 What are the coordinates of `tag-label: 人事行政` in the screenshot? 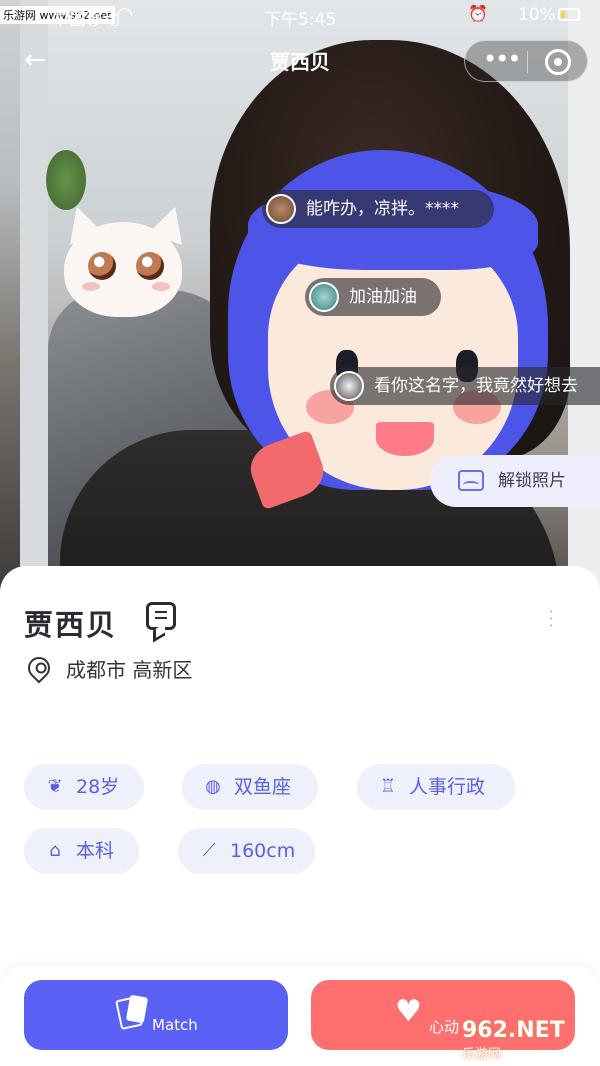 It's located at (447, 787).